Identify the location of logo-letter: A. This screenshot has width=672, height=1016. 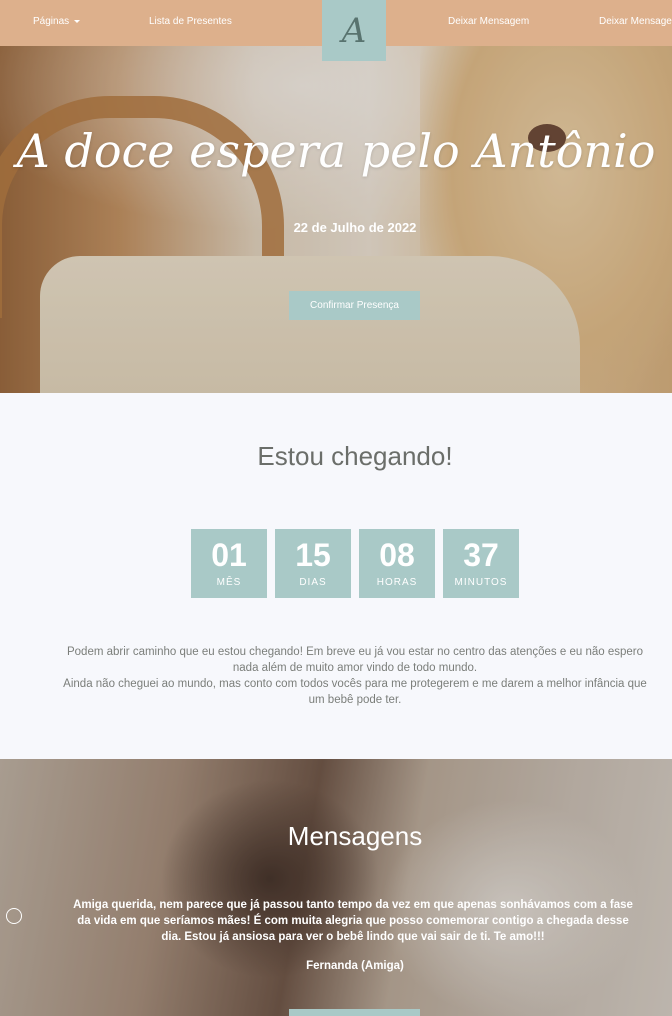
(354, 30).